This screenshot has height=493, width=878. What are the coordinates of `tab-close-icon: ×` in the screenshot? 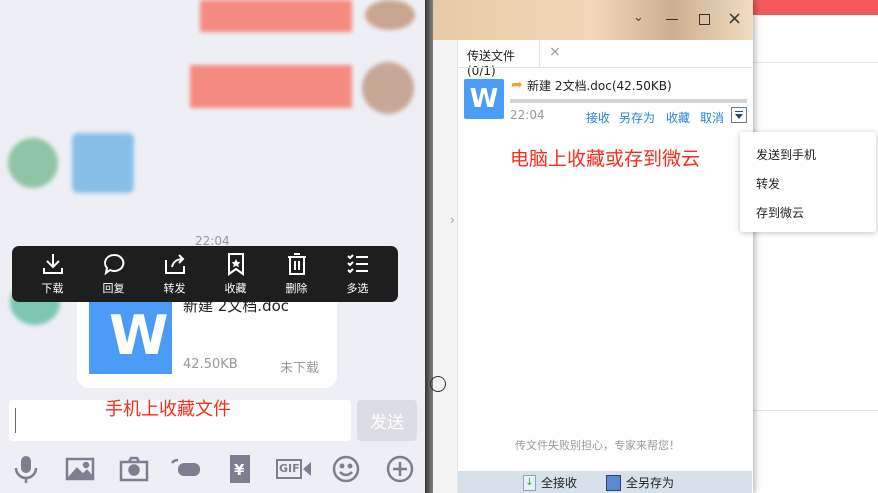 It's located at (555, 52).